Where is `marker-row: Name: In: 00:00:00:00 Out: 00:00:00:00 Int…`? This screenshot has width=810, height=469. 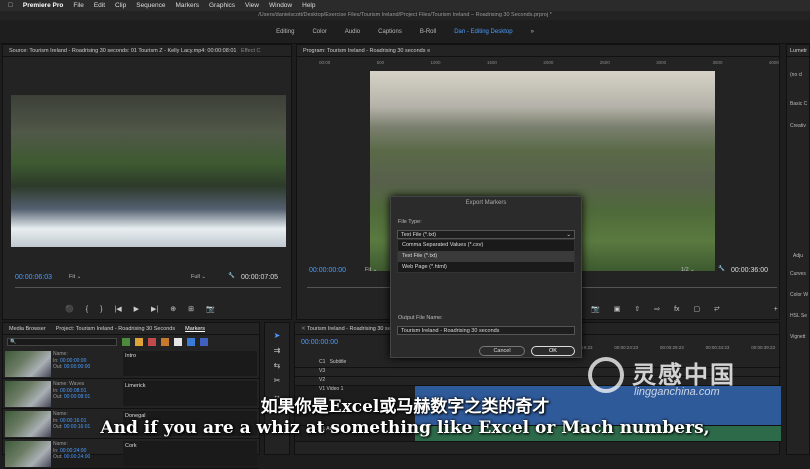
marker-row: Name: In: 00:00:00:00 Out: 00:00:00:00 Int… is located at coordinates (131, 364).